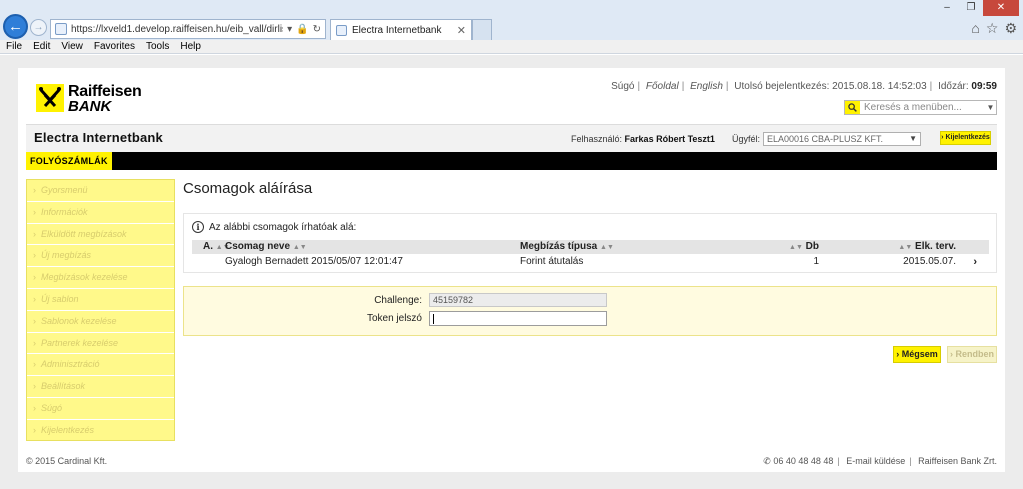 This screenshot has width=1023, height=489. What do you see at coordinates (114, 46) in the screenshot?
I see `menu-favorites: Favorites` at bounding box center [114, 46].